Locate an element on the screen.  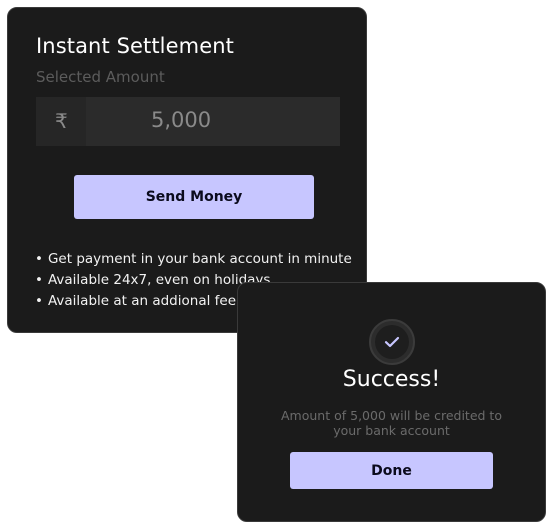
checkmark-icon is located at coordinates (392, 342).